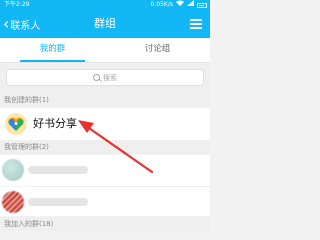 The image size is (320, 240). What do you see at coordinates (105, 147) in the screenshot?
I see `section-managed-groups: 我管理的群(2)` at bounding box center [105, 147].